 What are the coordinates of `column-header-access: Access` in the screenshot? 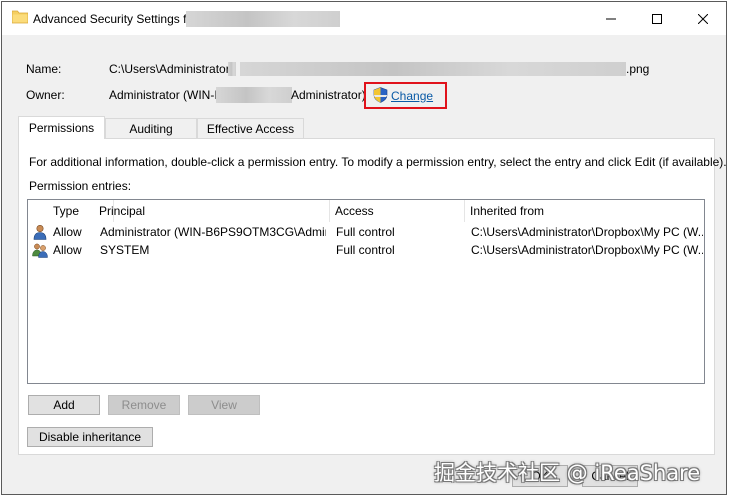 It's located at (397, 211).